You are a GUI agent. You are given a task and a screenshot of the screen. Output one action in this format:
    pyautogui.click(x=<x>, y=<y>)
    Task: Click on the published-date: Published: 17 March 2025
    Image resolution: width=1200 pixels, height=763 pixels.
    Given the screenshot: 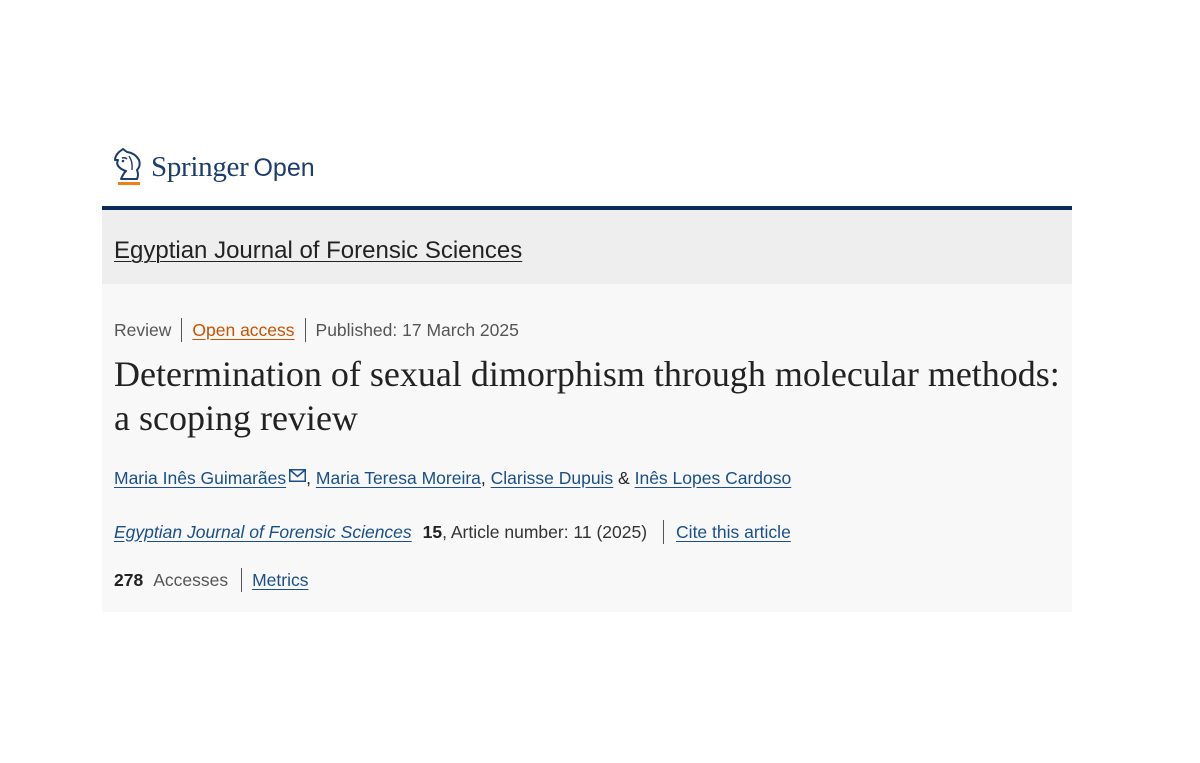 What is the action you would take?
    pyautogui.click(x=417, y=329)
    